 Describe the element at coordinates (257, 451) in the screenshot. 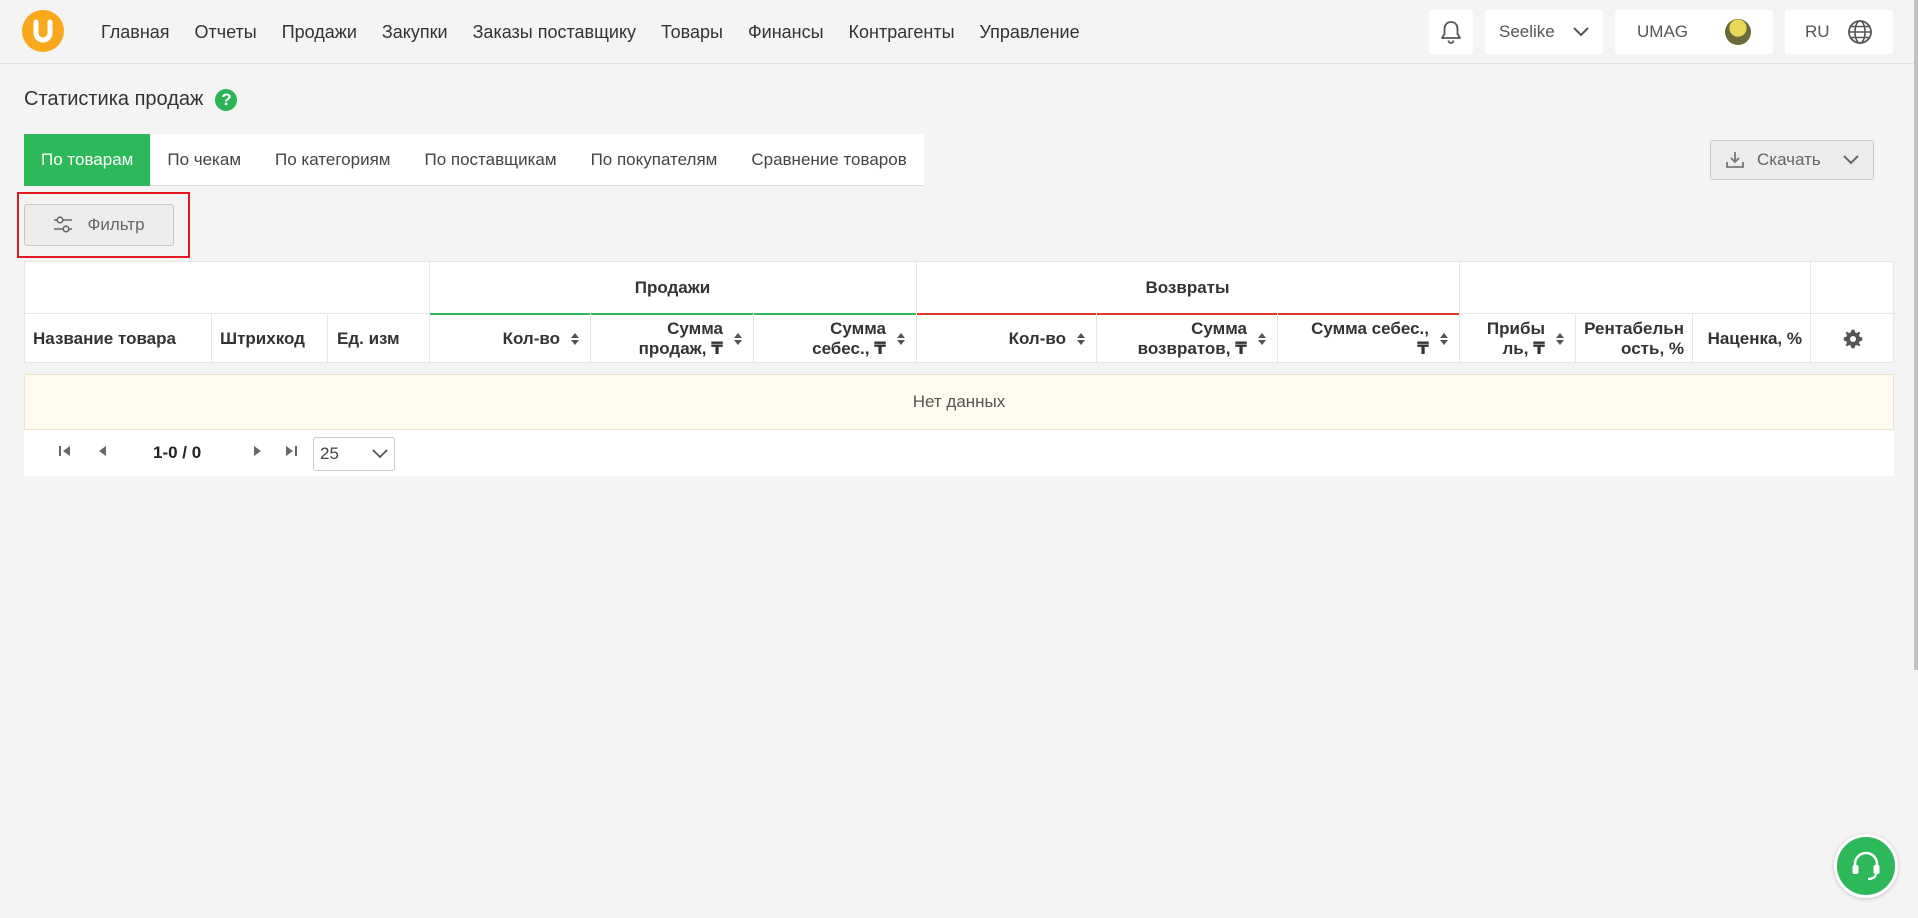

I see `next-page-icon` at that location.